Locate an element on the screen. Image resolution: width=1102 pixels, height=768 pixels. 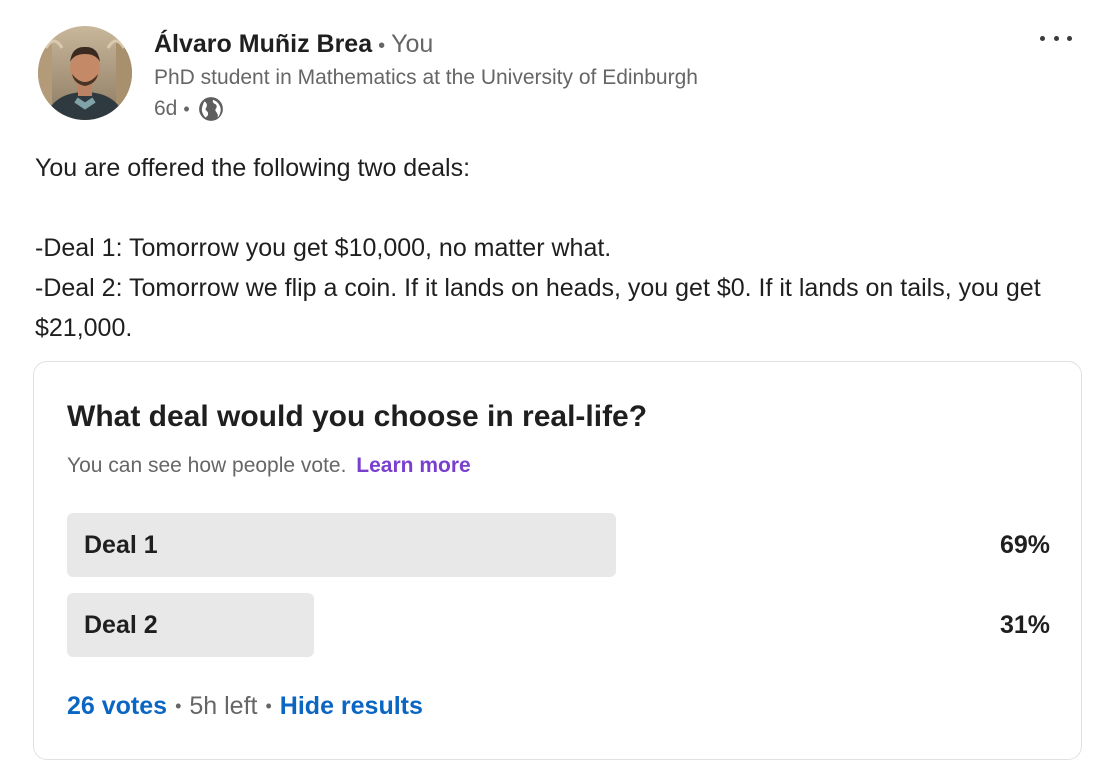
poll-subtitle: You can see how people vote. Learn more is located at coordinates (269, 466).